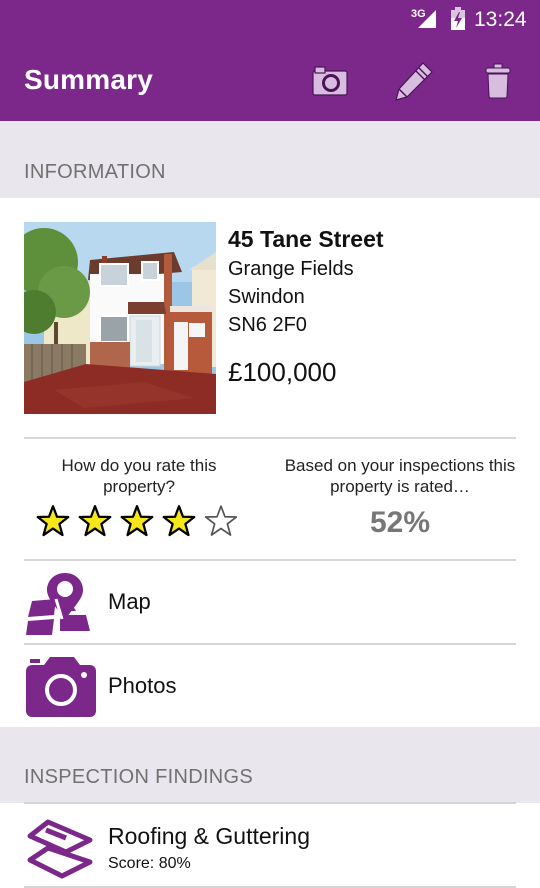 The image size is (540, 888). I want to click on clock: 13:24, so click(500, 19).